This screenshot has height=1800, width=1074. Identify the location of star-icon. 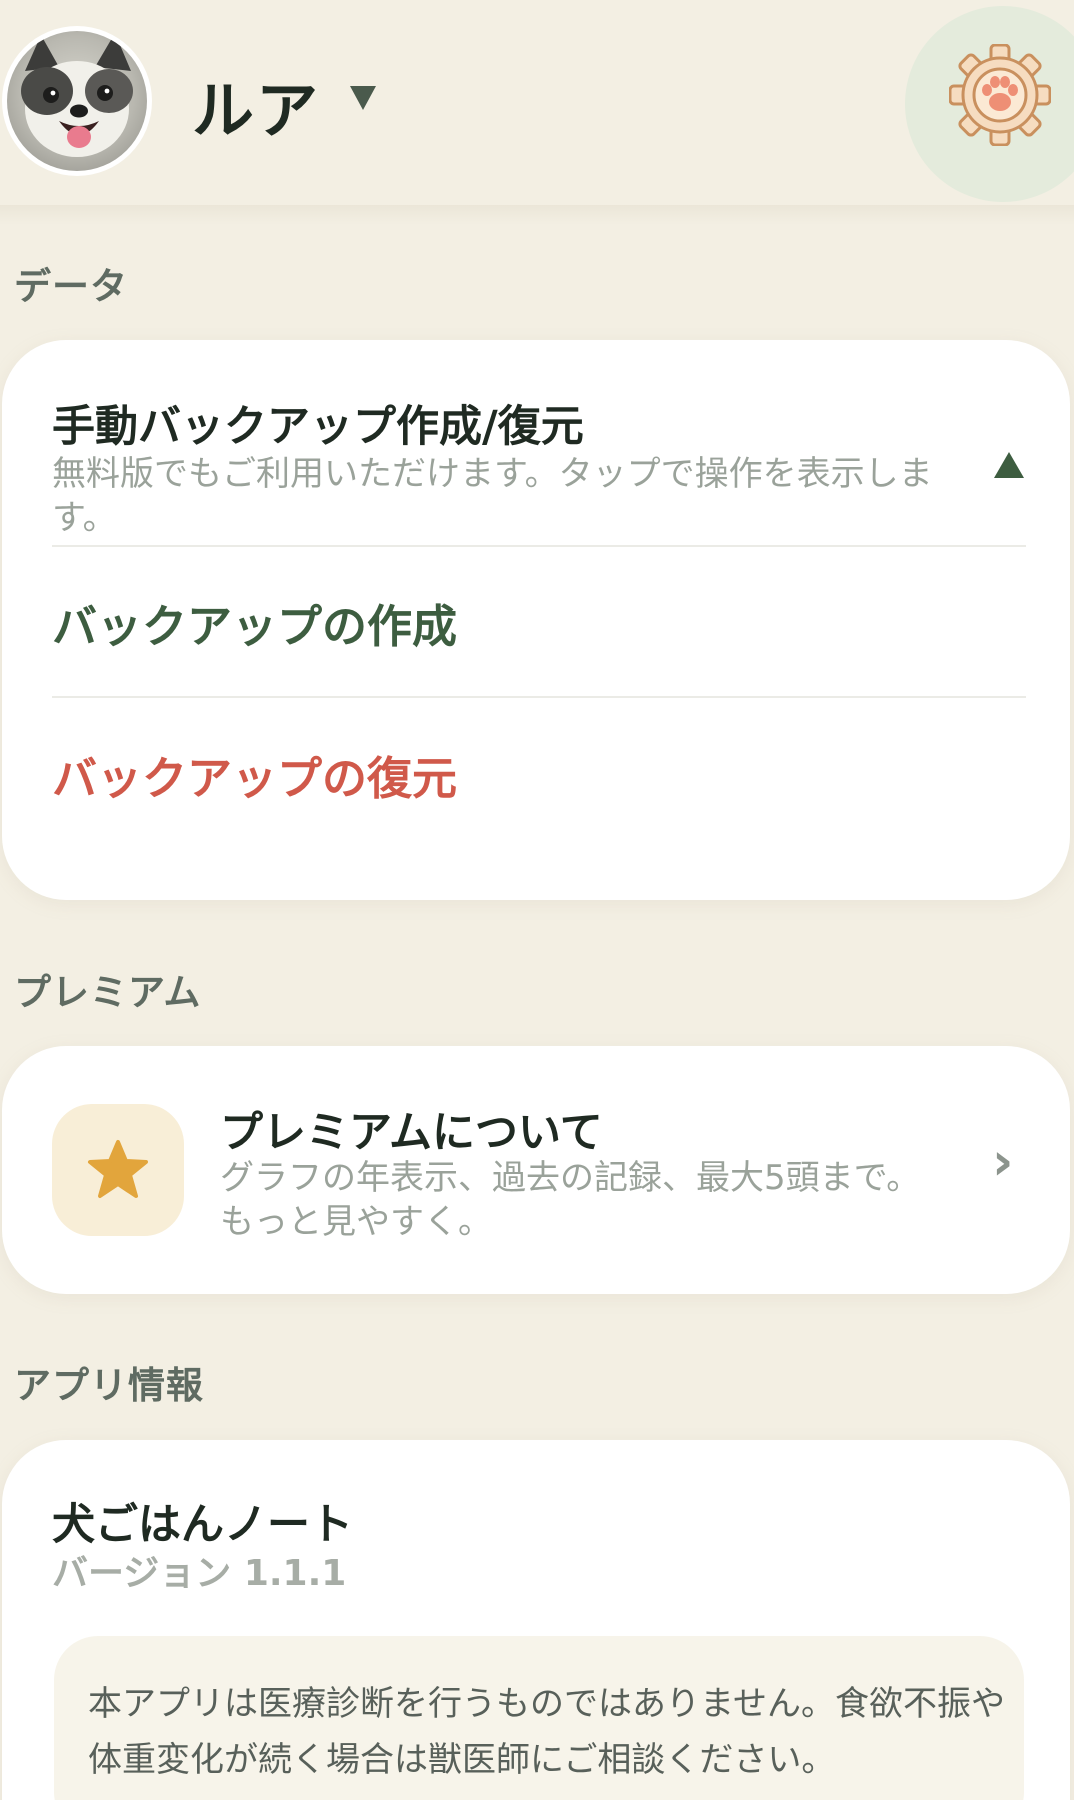
(118, 1169).